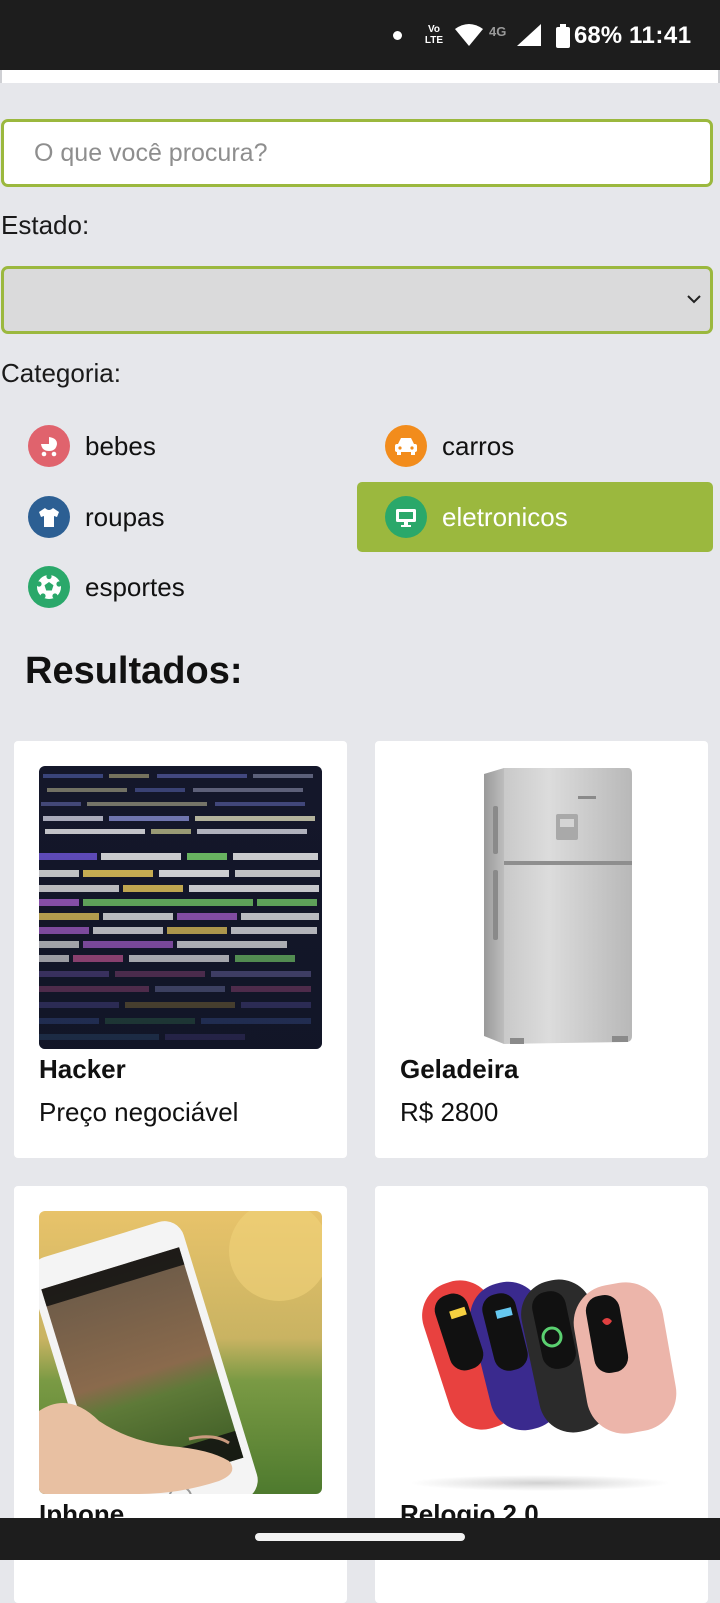  Describe the element at coordinates (357, 300) in the screenshot. I see `estado-select` at that location.